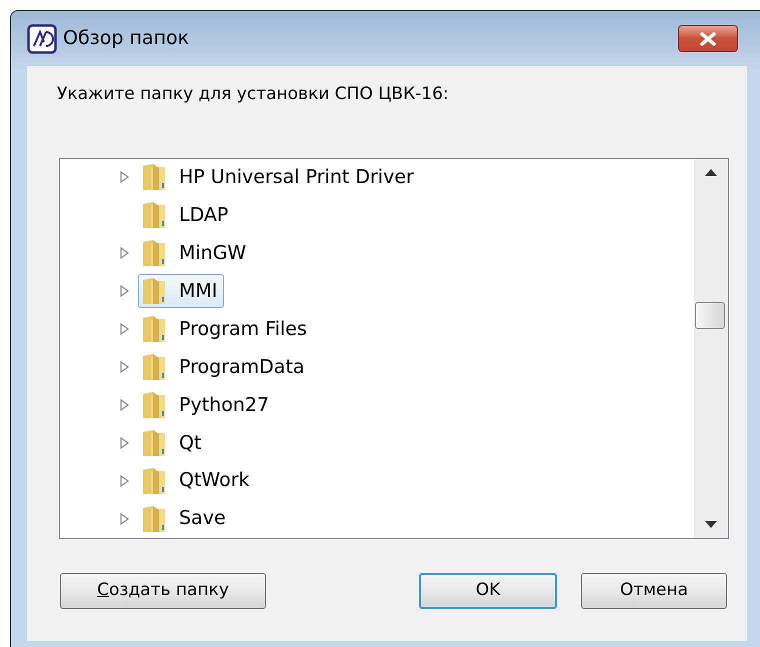 The image size is (760, 647). I want to click on app-logo-icon, so click(42, 39).